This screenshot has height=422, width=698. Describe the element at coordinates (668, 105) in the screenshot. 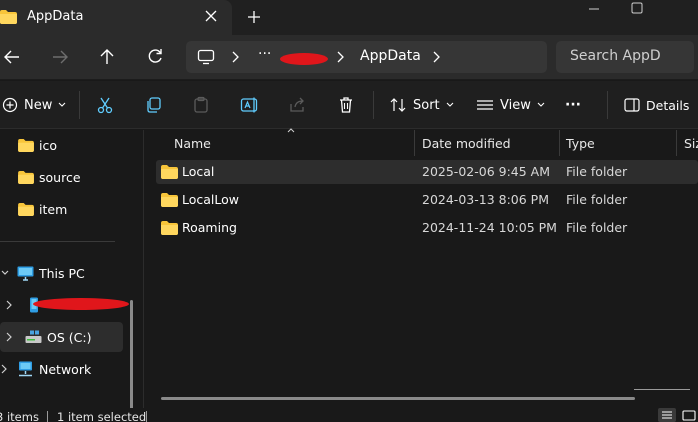

I see `details-label: Details` at that location.